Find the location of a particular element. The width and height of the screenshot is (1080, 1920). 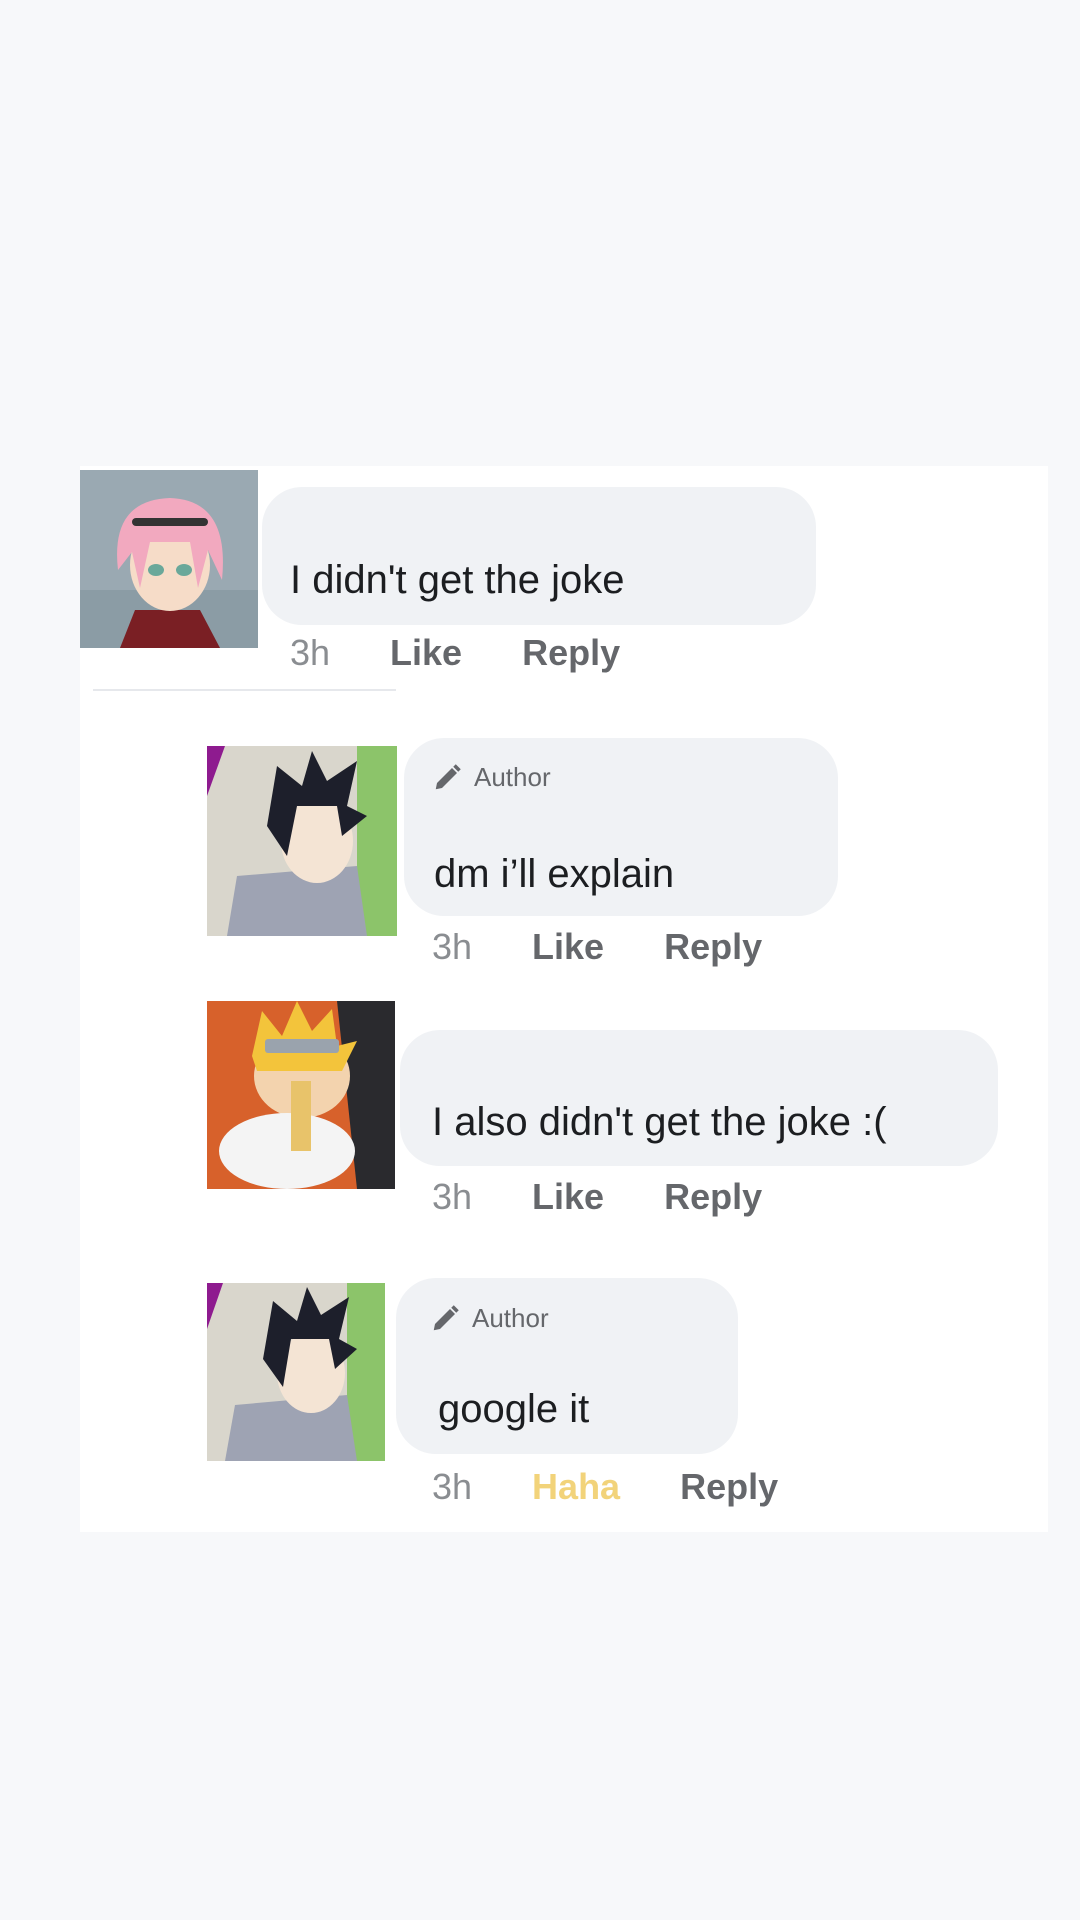

comment-actions: 3h Haha Reply is located at coordinates (635, 1487).